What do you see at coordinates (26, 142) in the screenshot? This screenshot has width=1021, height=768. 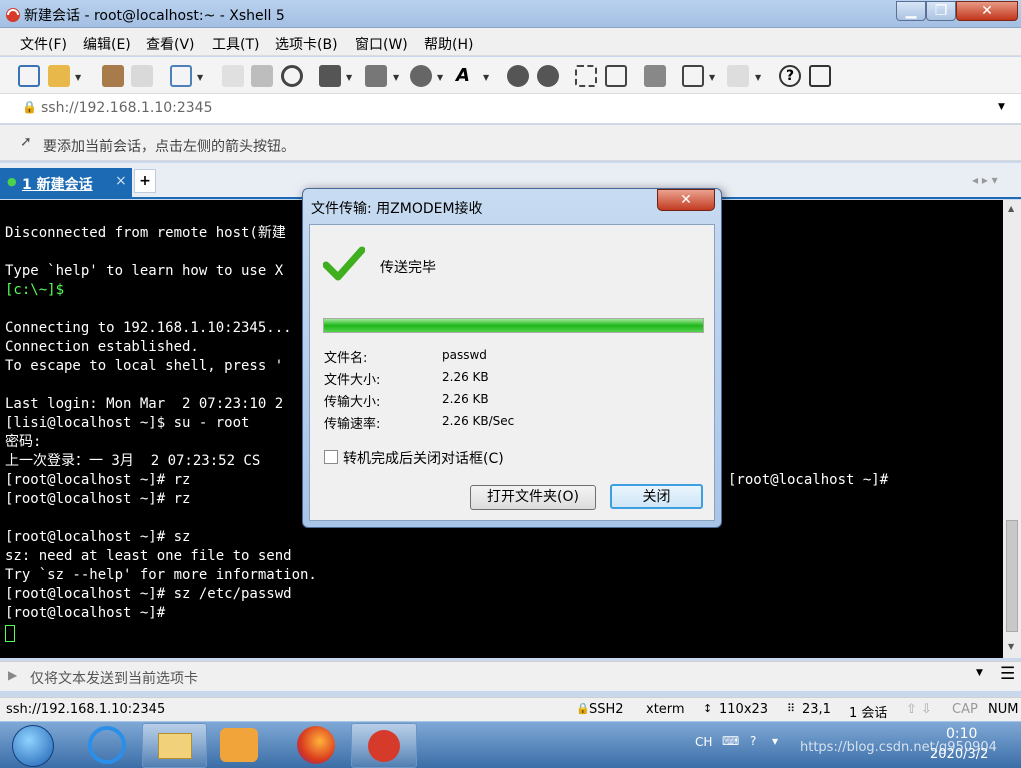 I see `arrow-icon: ➚` at bounding box center [26, 142].